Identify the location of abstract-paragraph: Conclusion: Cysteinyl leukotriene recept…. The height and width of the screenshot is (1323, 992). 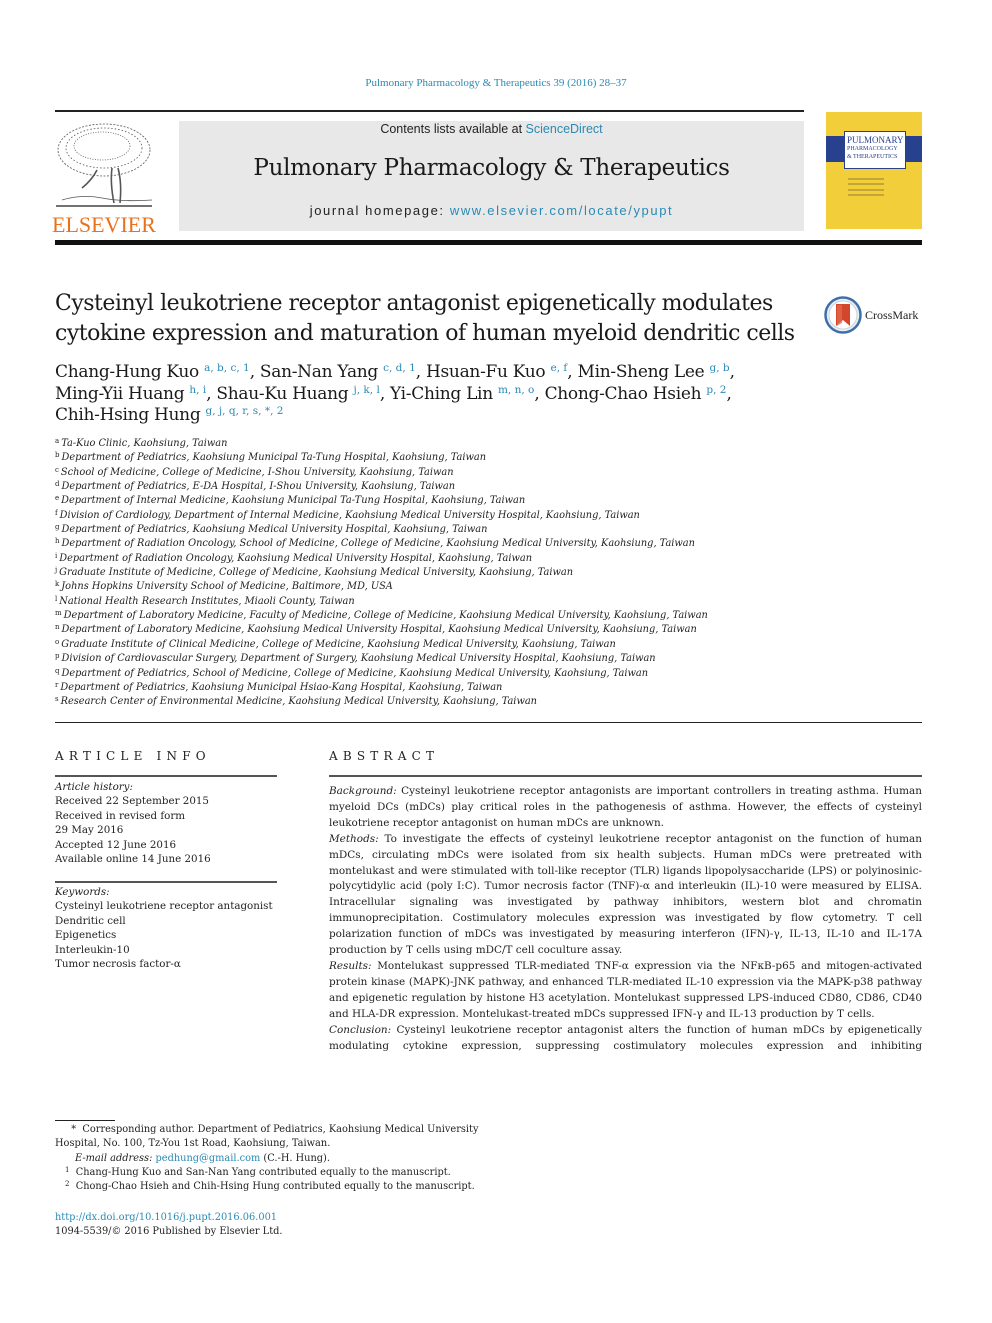
(625, 1037).